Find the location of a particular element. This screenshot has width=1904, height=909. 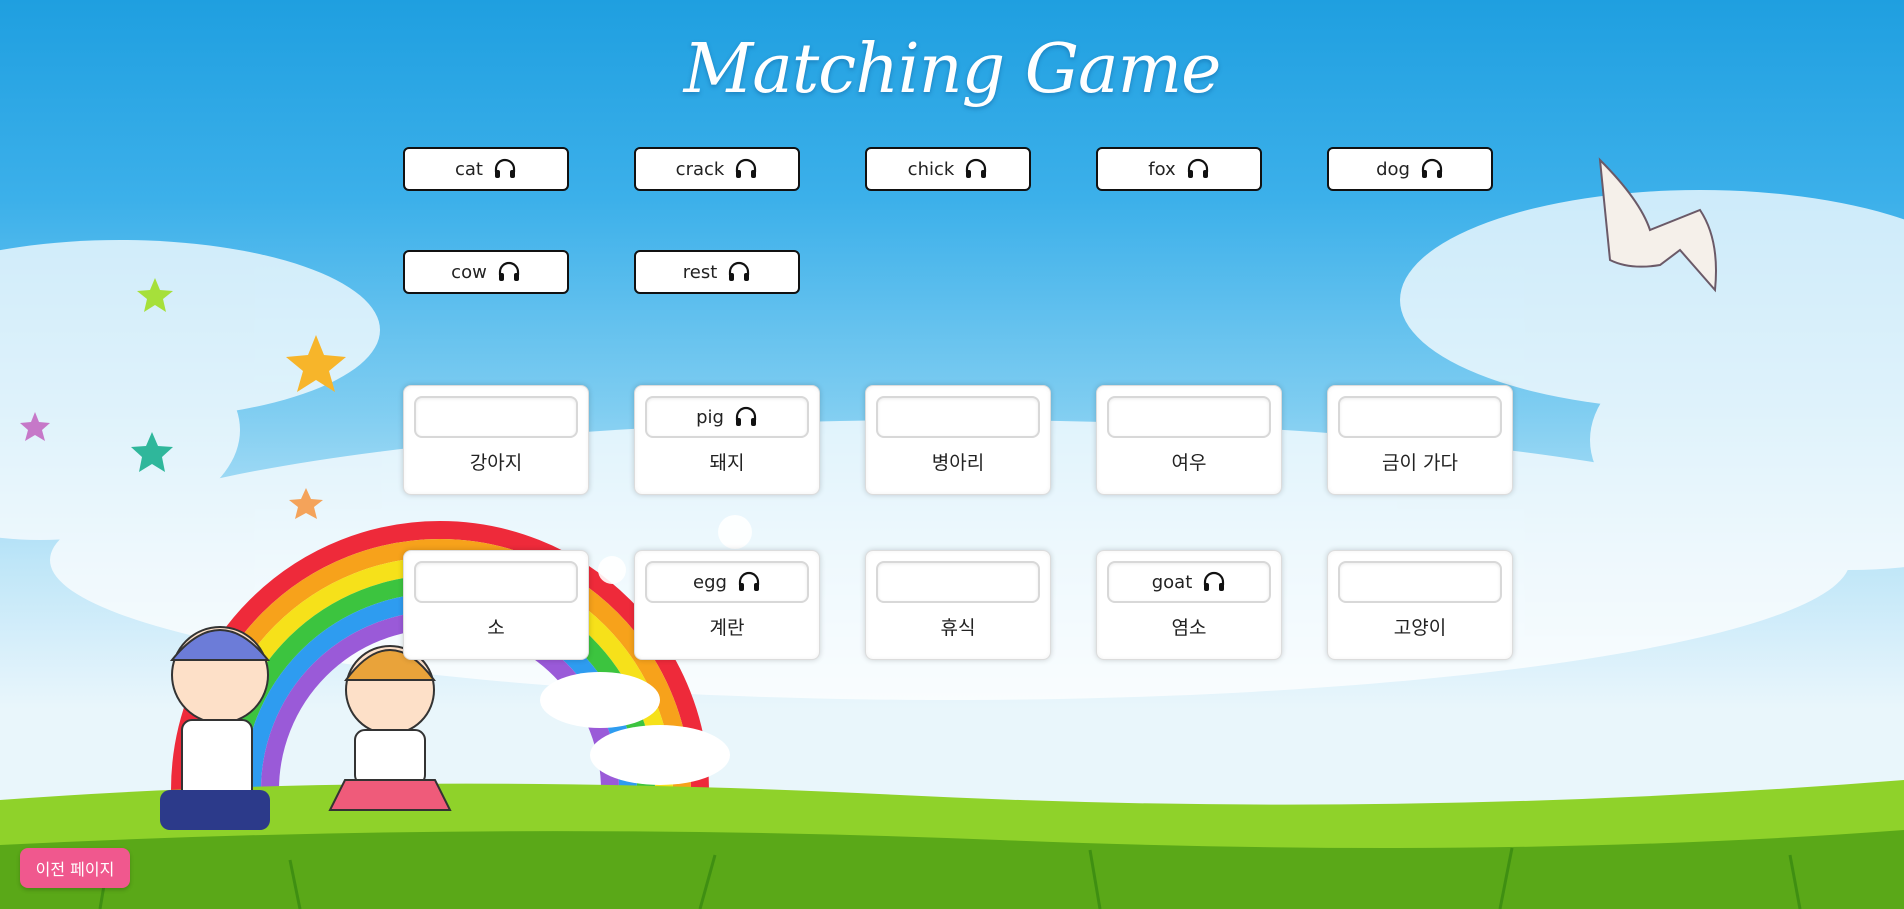

word-card-cat: cat is located at coordinates (486, 169).